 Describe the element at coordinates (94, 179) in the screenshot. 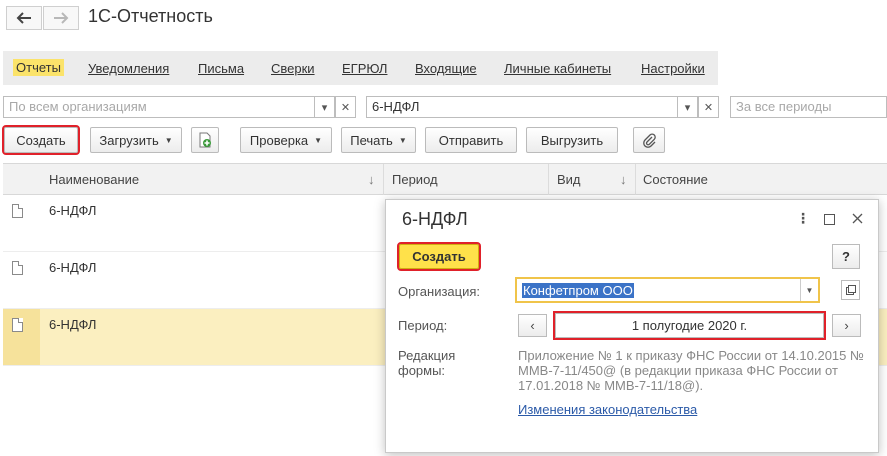

I see `column-name: Наименование` at that location.